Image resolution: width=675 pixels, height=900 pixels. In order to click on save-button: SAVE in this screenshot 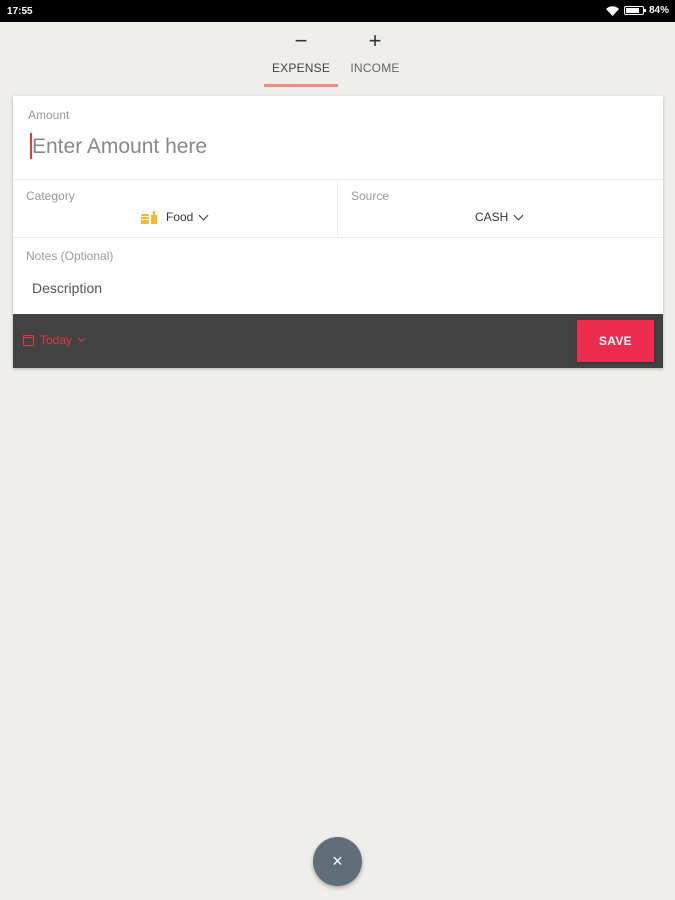, I will do `click(615, 341)`.